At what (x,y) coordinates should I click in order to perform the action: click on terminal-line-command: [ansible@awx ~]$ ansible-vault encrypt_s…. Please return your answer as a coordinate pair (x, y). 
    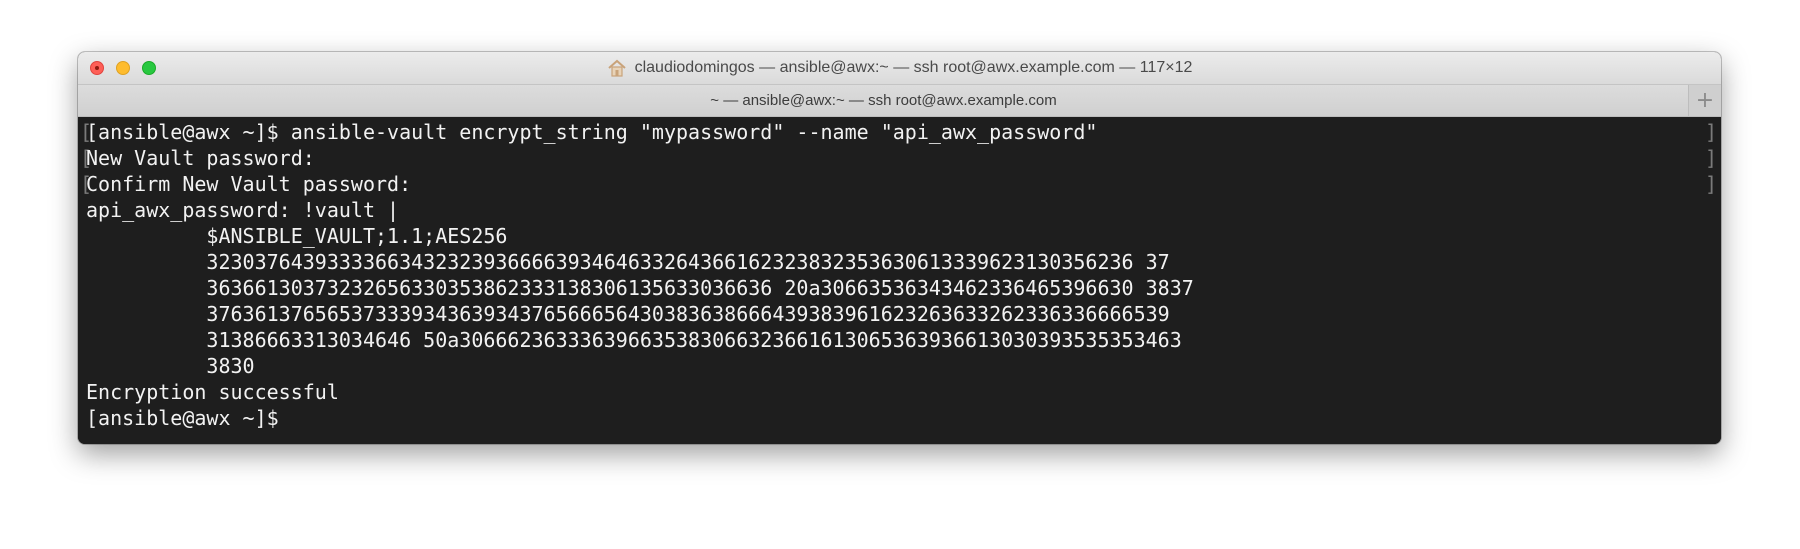
    Looking at the image, I should click on (592, 132).